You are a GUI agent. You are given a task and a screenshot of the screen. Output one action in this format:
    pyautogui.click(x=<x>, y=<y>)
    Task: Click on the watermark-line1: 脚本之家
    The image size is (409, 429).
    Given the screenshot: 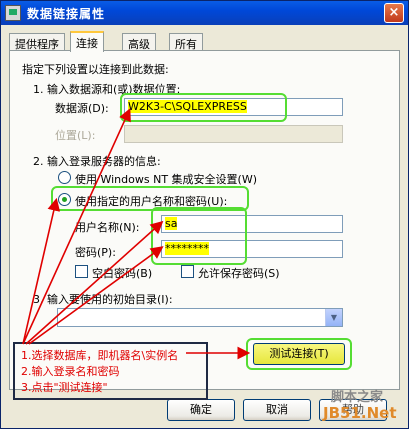 What is the action you would take?
    pyautogui.click(x=357, y=397)
    